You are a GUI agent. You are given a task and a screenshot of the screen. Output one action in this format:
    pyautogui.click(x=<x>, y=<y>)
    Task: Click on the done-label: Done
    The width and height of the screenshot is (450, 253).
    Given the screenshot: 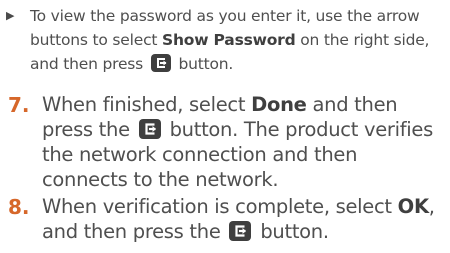 What is the action you would take?
    pyautogui.click(x=279, y=104)
    